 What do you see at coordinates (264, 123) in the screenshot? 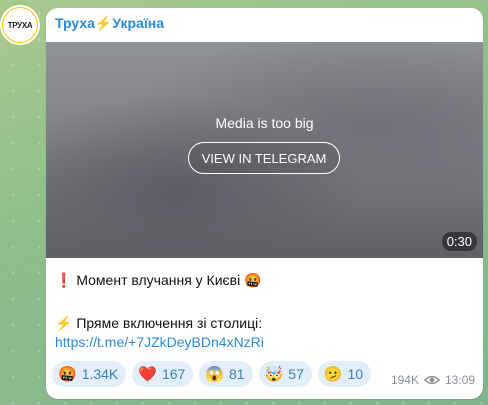
I see `media-too-big-notice: Media is too big` at bounding box center [264, 123].